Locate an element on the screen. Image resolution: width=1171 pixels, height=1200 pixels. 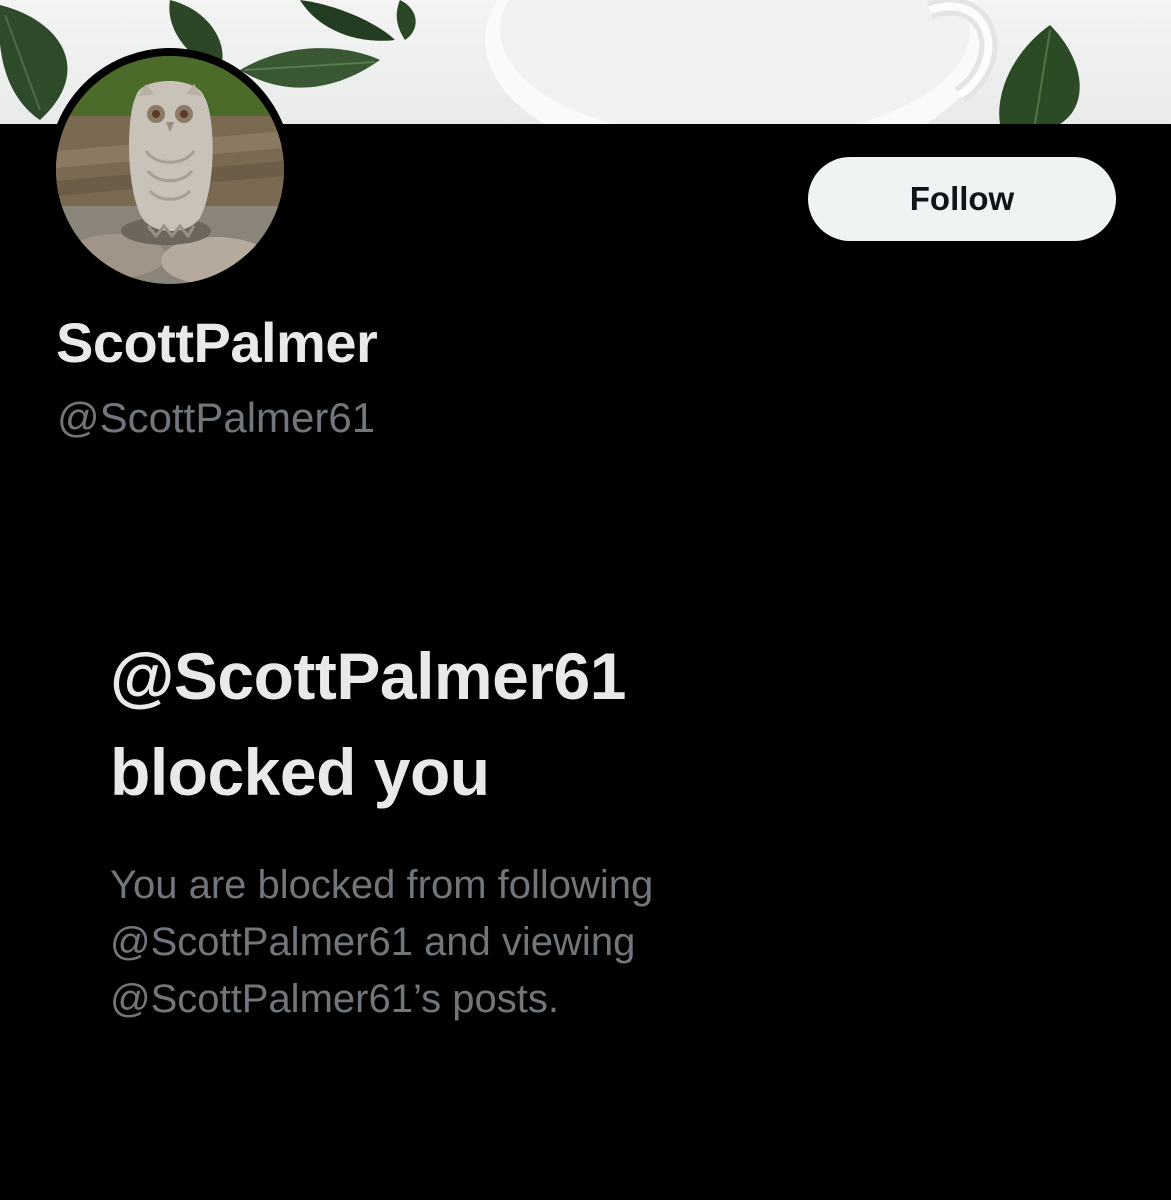
profile-handle: @ScottPalmer61 is located at coordinates (216, 417).